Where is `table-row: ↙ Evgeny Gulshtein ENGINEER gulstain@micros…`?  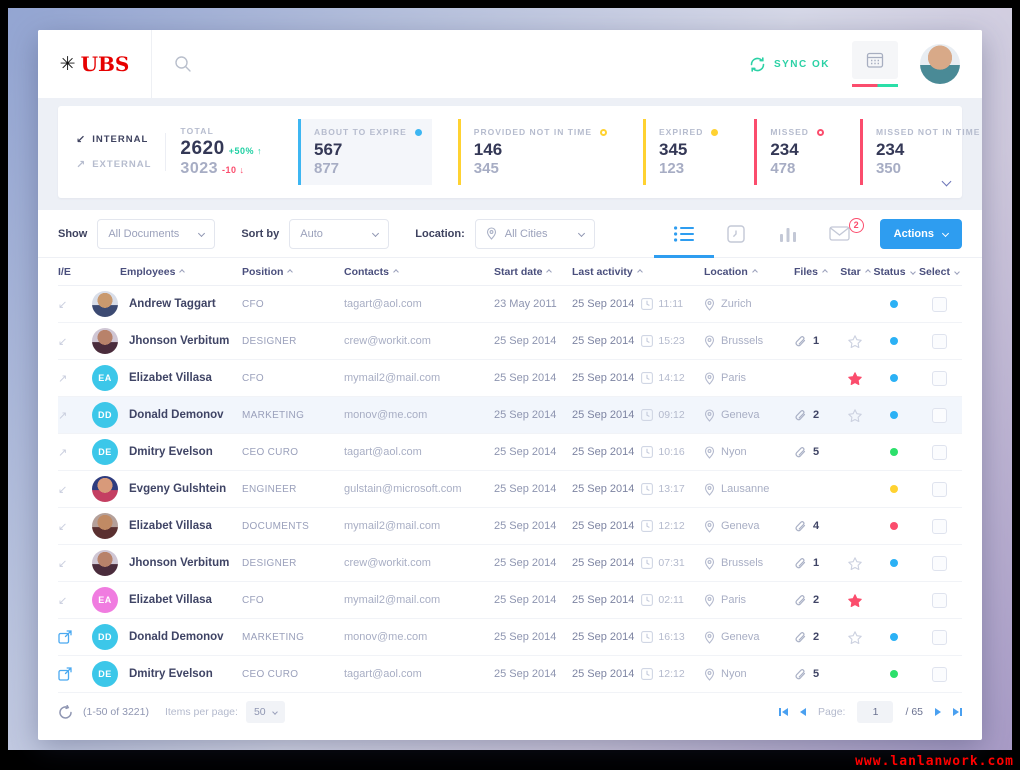
table-row: ↙ Evgeny Gulshtein ENGINEER gulstain@micros… is located at coordinates (510, 489).